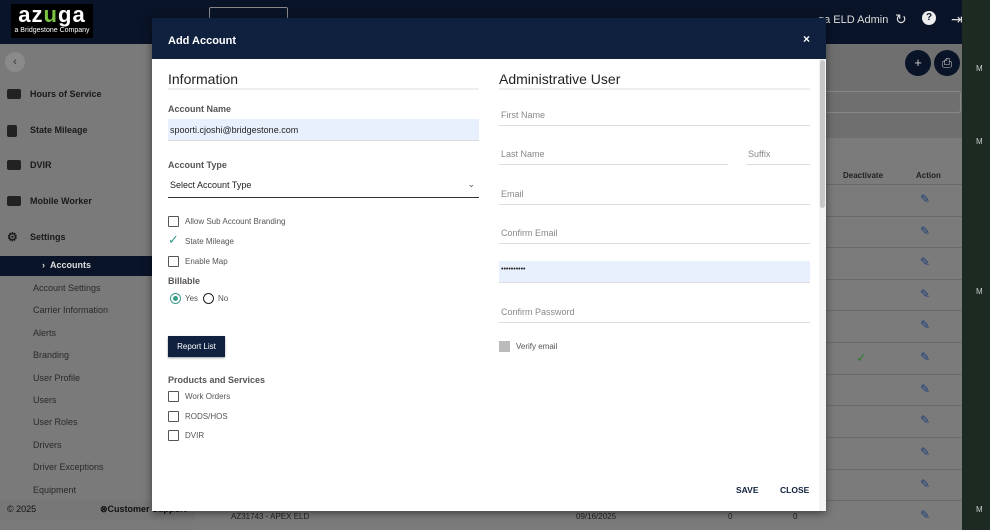 Image resolution: width=990 pixels, height=530 pixels. I want to click on dvir-icon, so click(14, 165).